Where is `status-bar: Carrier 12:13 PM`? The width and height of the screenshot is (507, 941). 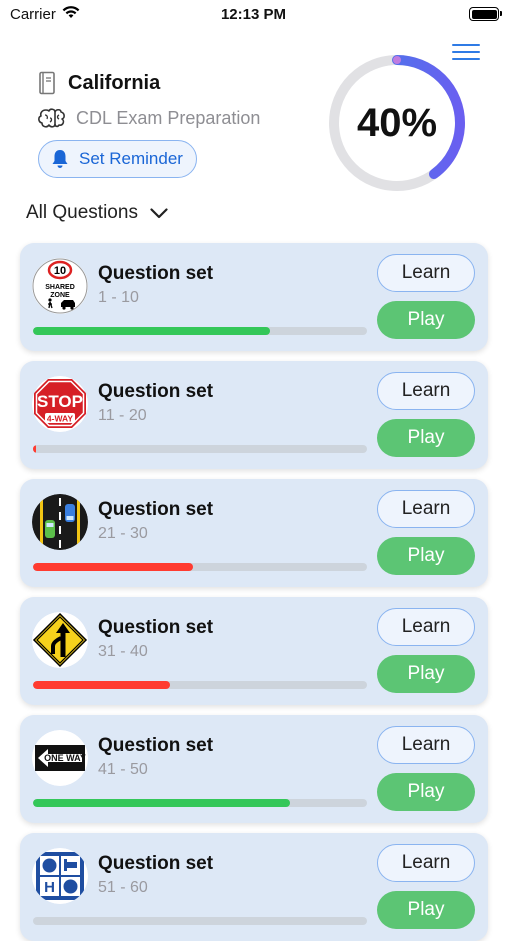
status-bar: Carrier 12:13 PM is located at coordinates (253, 15).